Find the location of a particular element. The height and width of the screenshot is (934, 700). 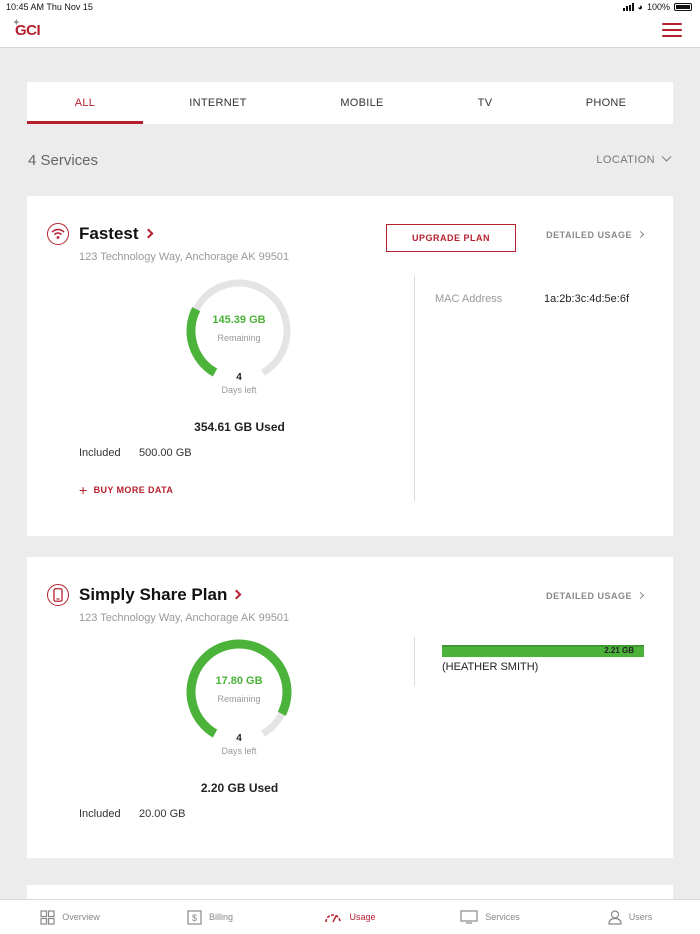

used-amount: 354.61 GB Used is located at coordinates (239, 427).